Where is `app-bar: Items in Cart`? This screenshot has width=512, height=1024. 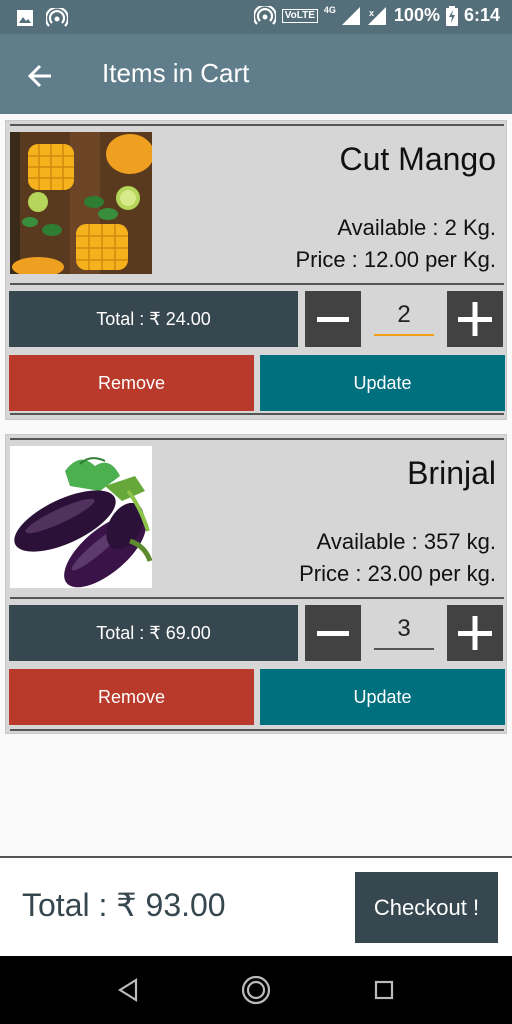
app-bar: Items in Cart is located at coordinates (256, 74).